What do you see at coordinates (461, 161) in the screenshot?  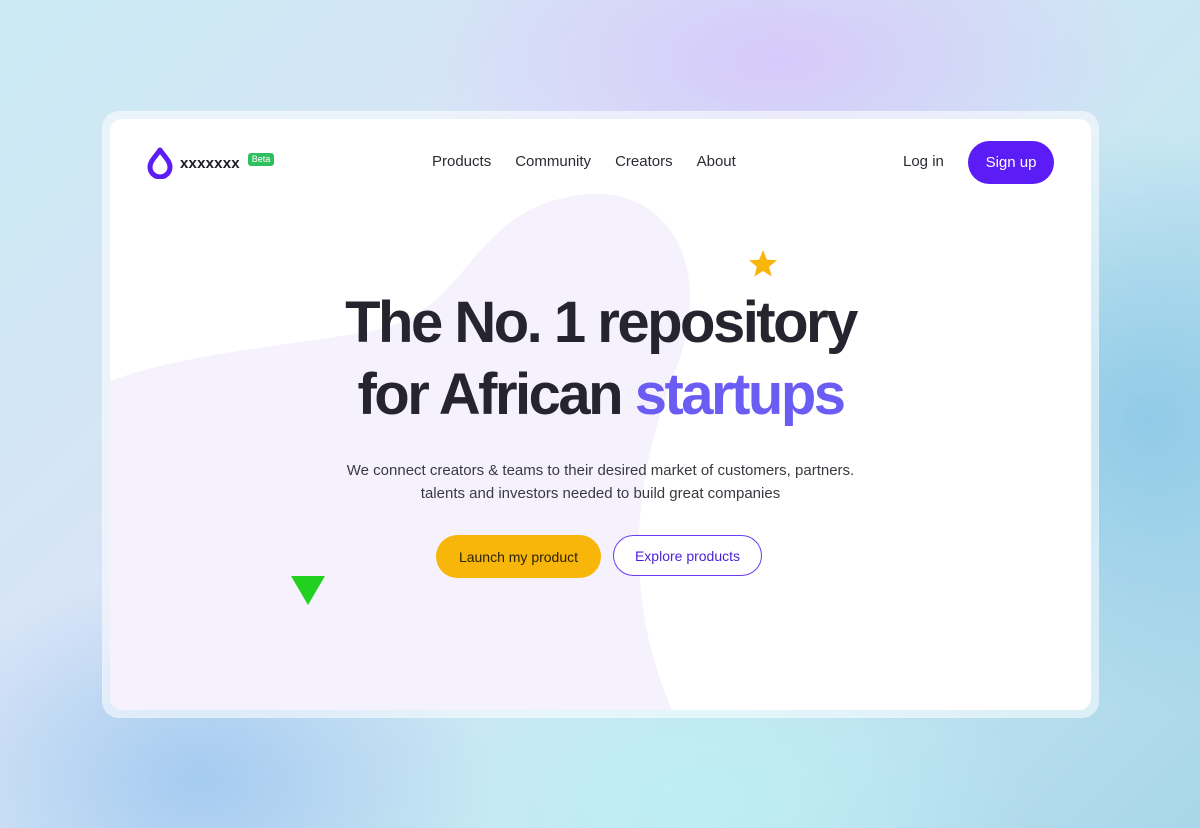 I see `nav-item-products: Products` at bounding box center [461, 161].